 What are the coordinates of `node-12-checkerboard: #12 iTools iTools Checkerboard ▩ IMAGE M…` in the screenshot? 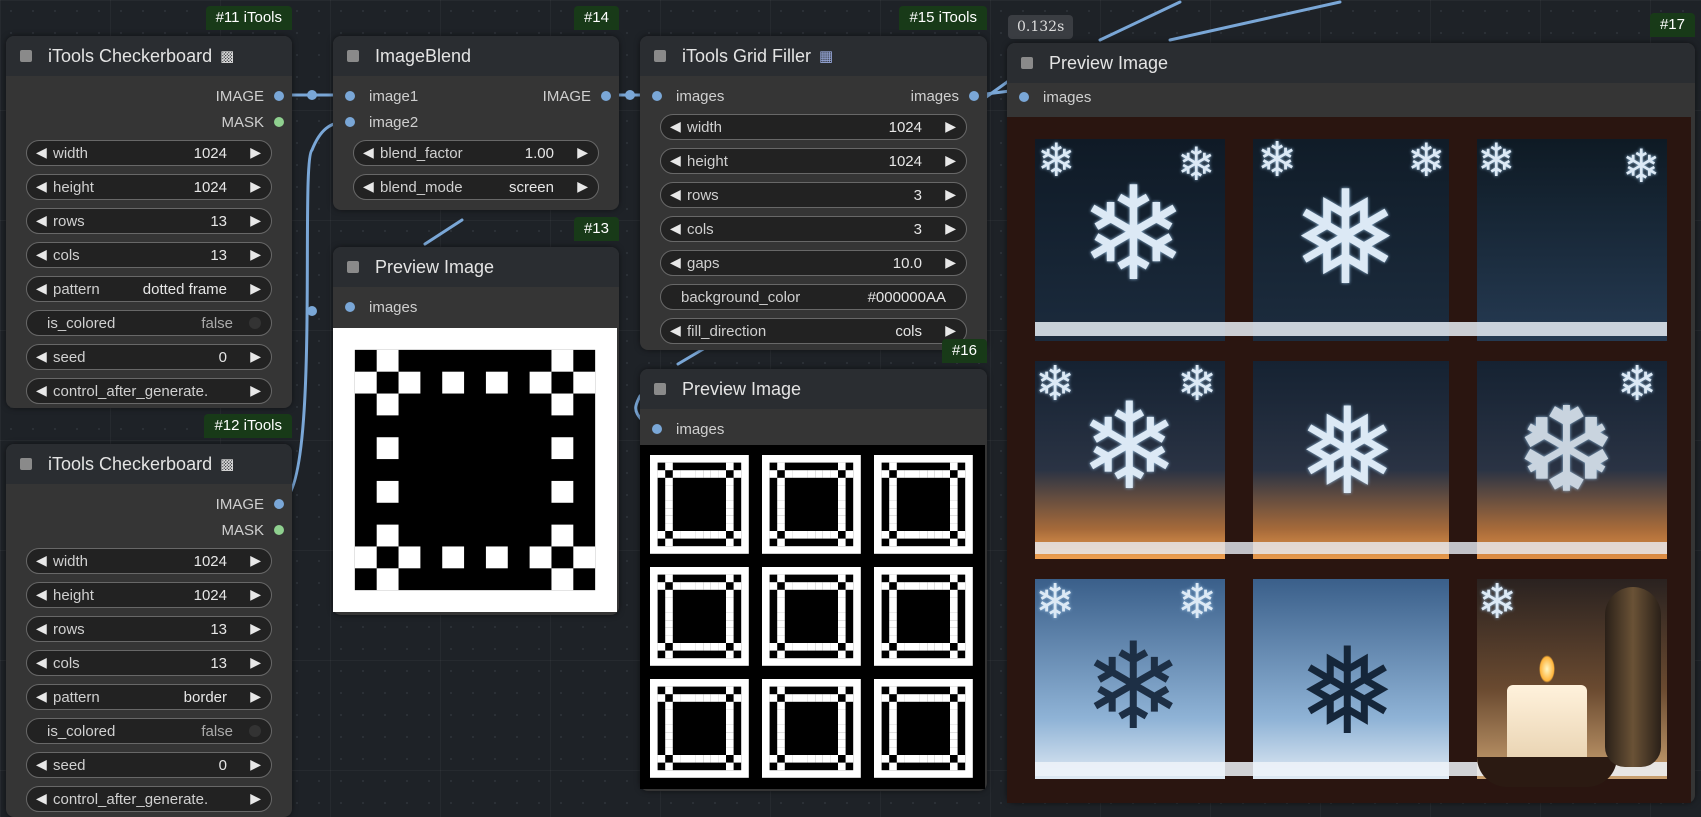 It's located at (149, 615).